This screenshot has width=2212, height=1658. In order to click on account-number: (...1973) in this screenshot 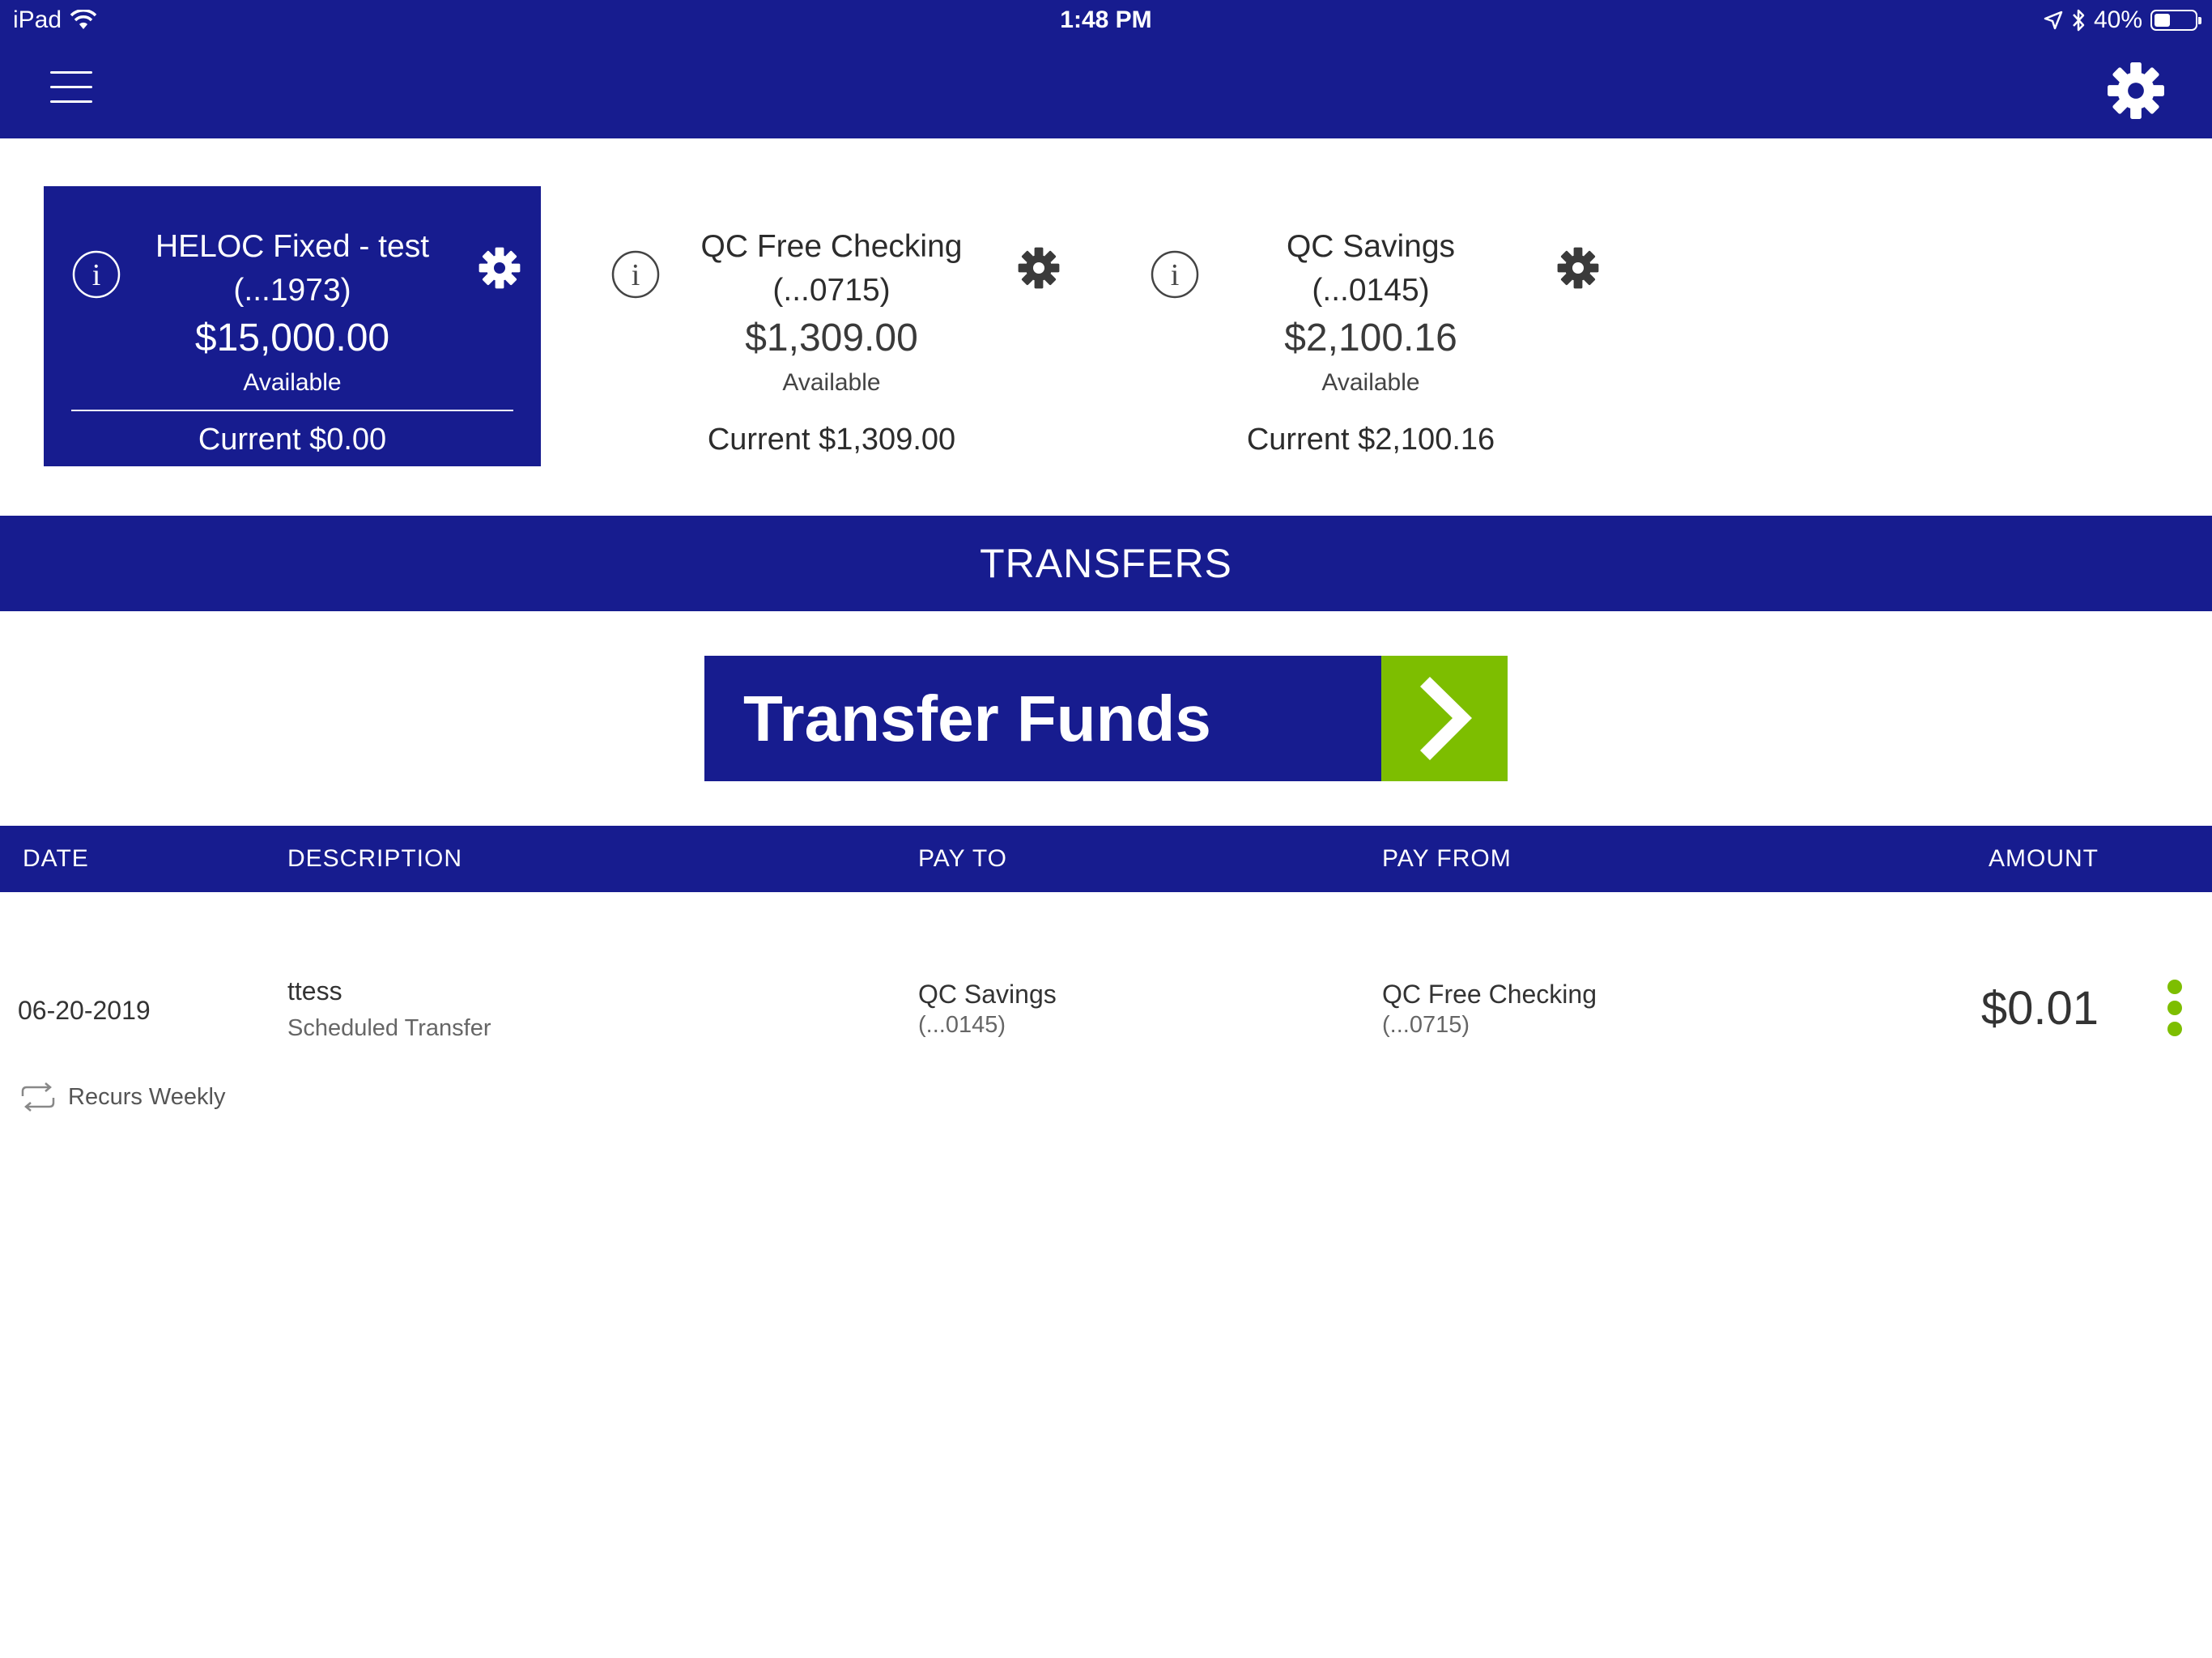, I will do `click(292, 290)`.